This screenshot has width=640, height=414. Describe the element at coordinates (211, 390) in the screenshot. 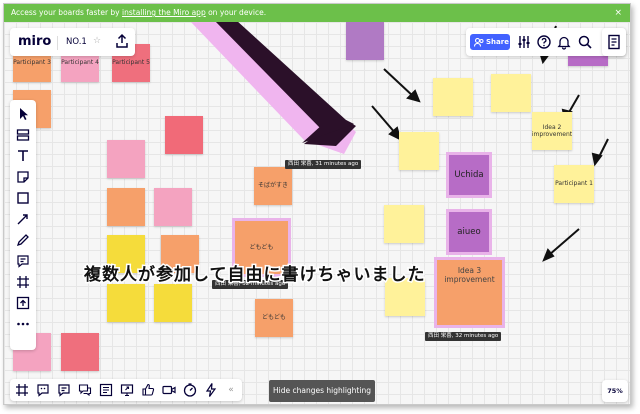

I see `activity-bolt-icon` at that location.